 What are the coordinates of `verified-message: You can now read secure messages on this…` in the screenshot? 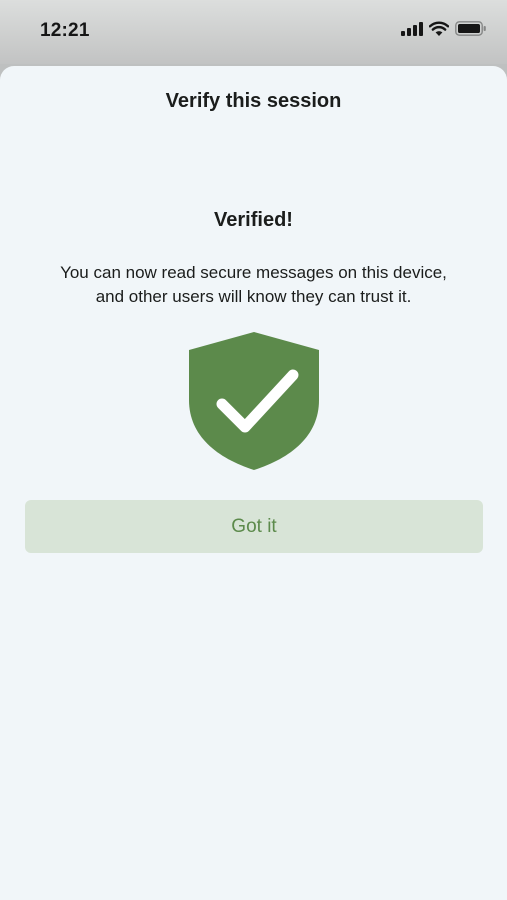 It's located at (253, 285).